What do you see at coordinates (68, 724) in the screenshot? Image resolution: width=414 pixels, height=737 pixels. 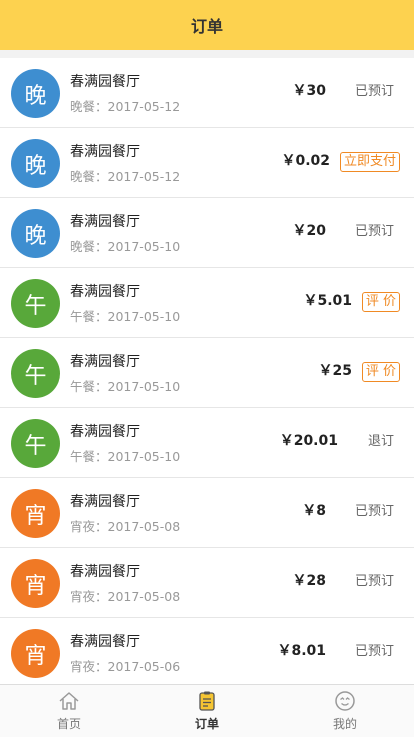 I see `tab-home-label: 首页` at bounding box center [68, 724].